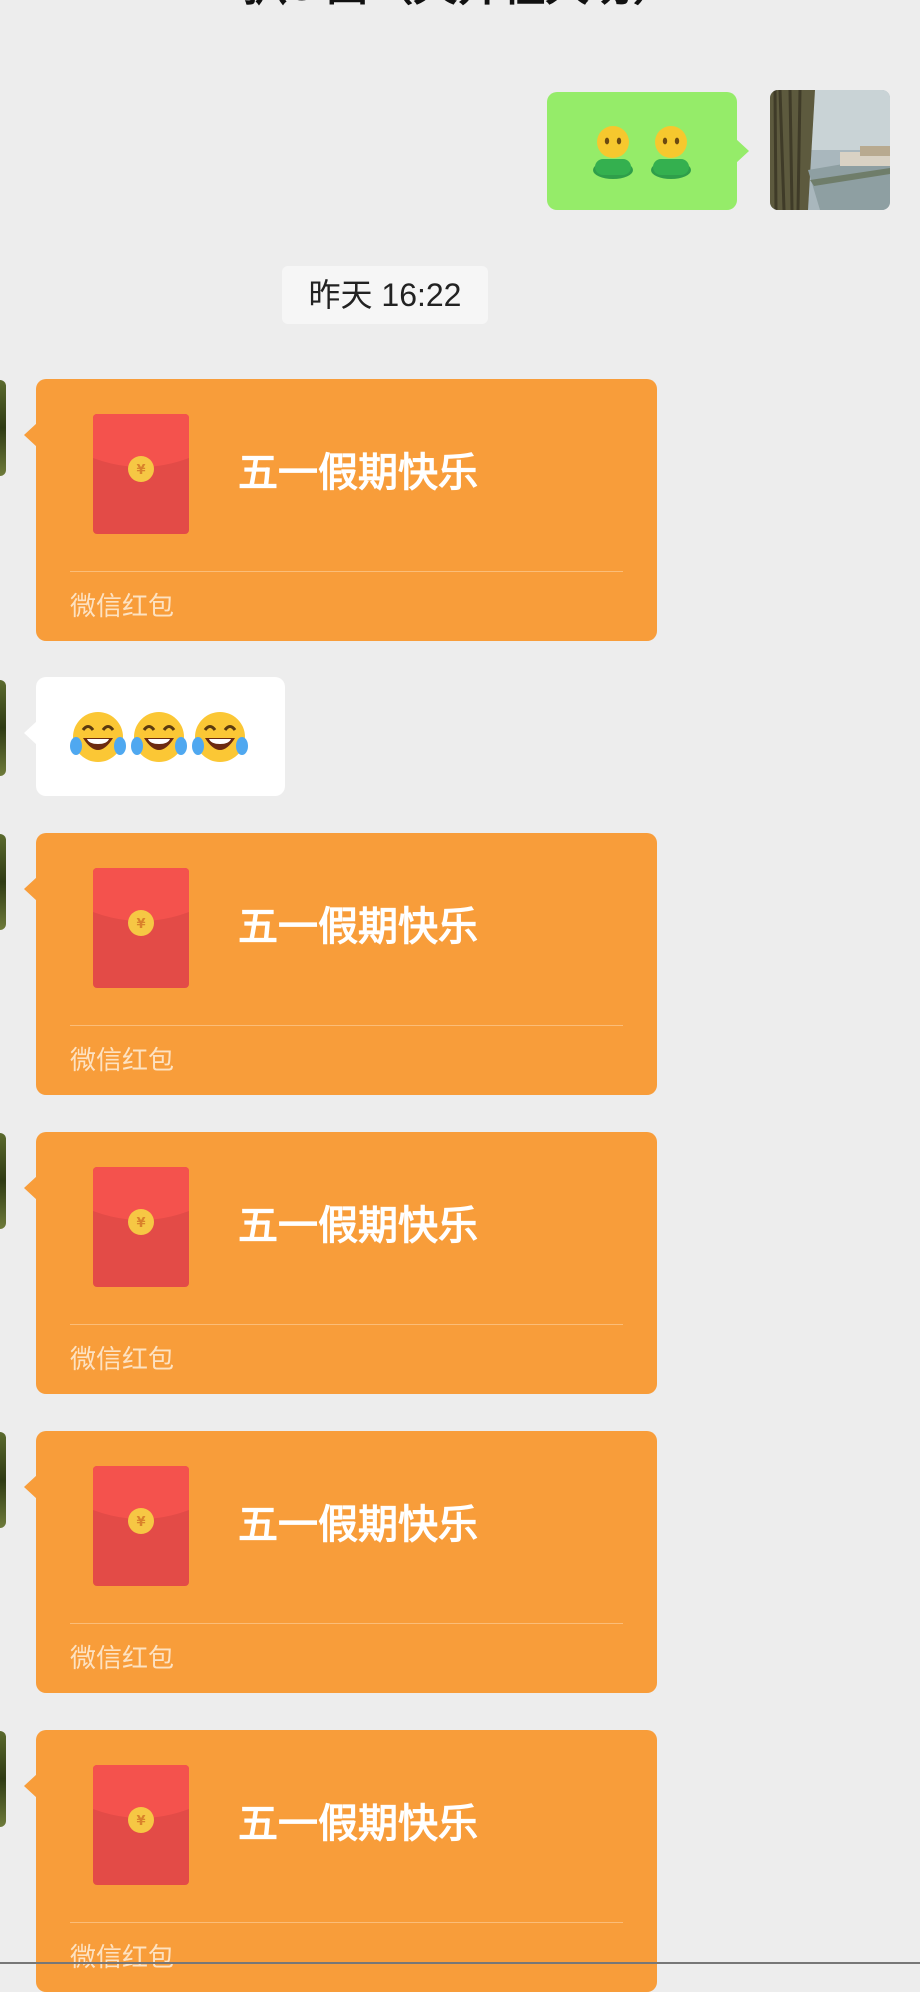 The height and width of the screenshot is (1992, 920). I want to click on laugh-emoji-message, so click(154, 736).